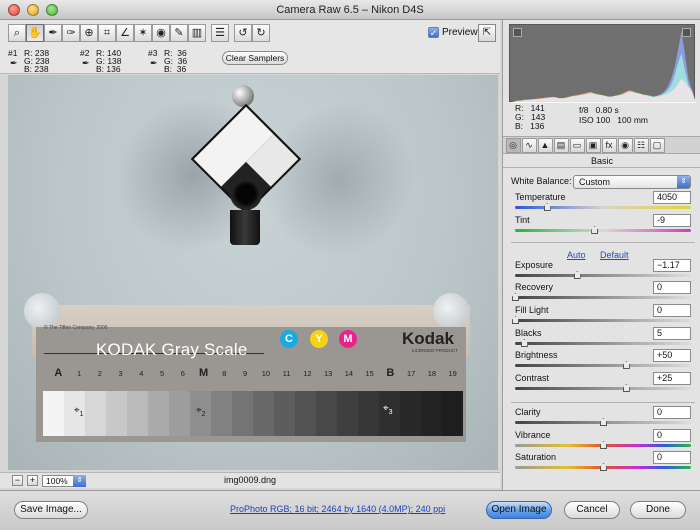  Describe the element at coordinates (17, 480) in the screenshot. I see `zoom-out-button: −` at that location.